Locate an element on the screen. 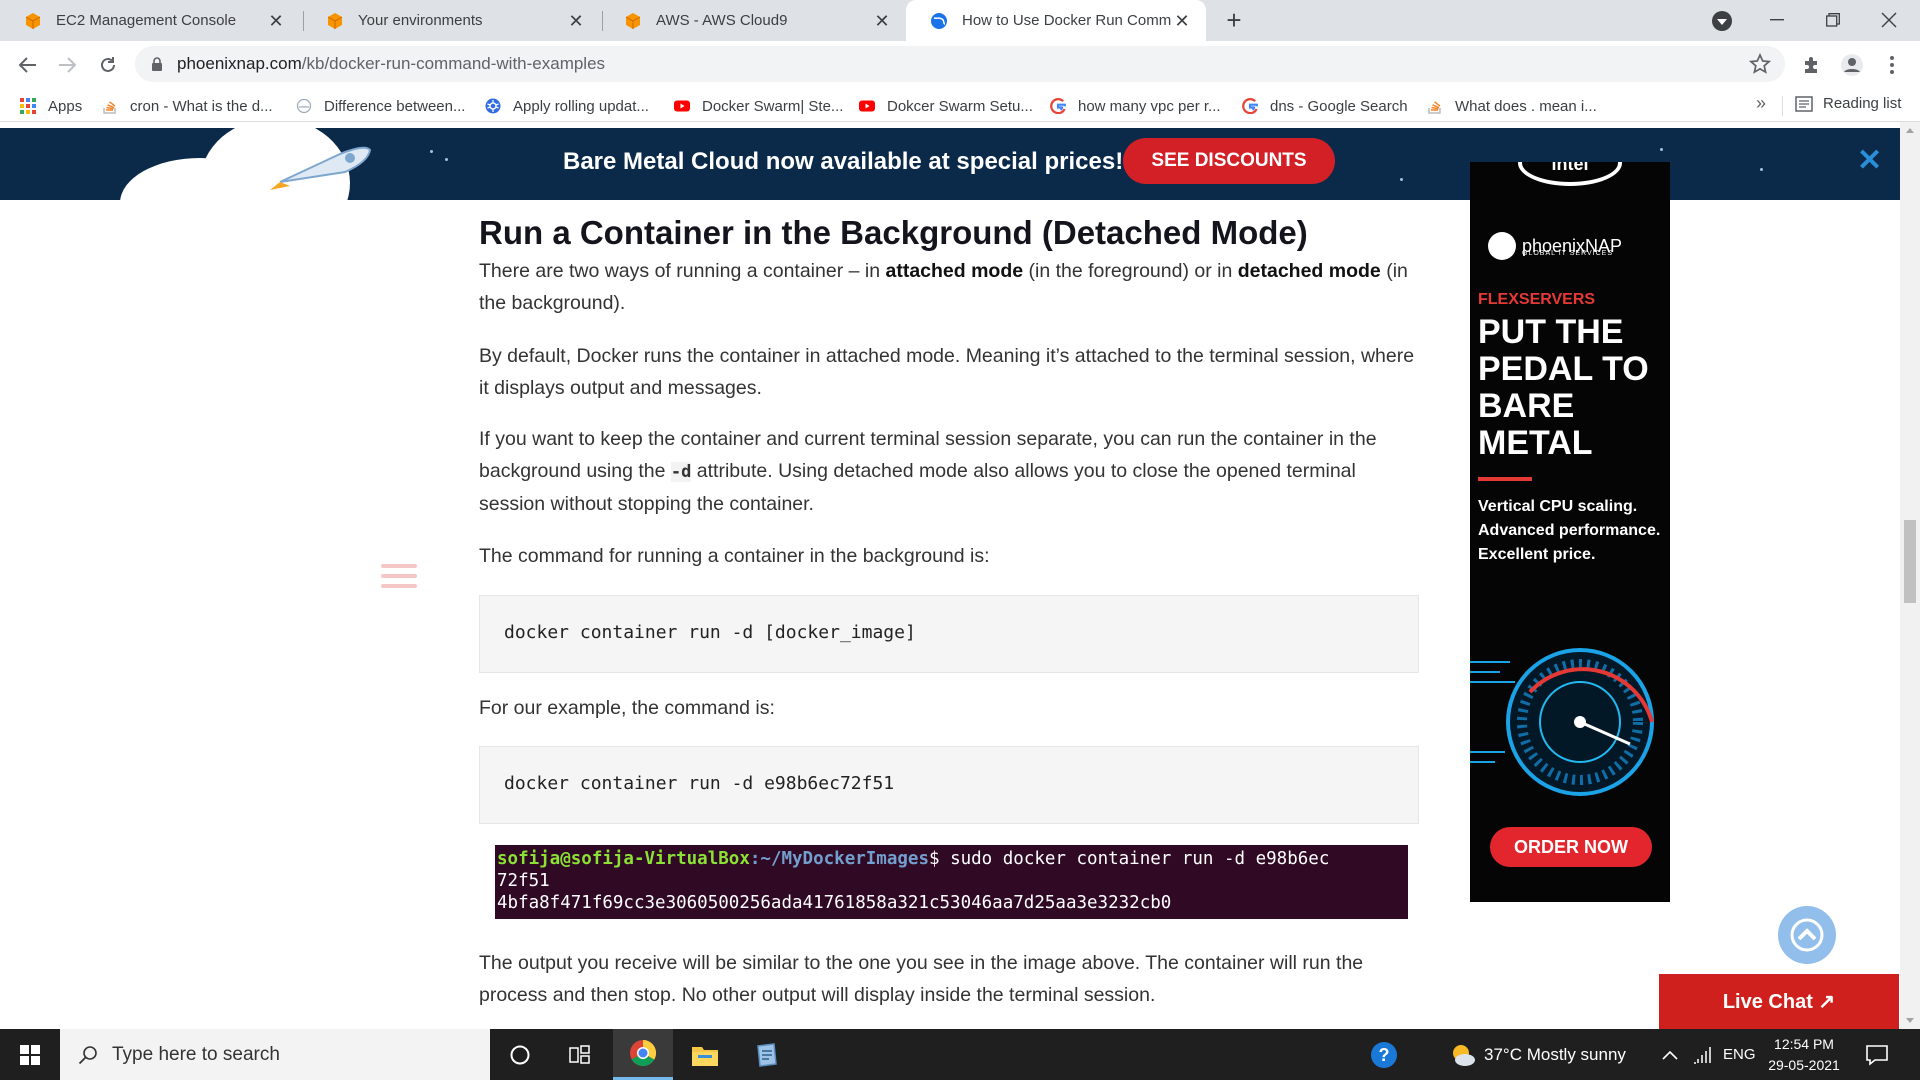  app-window-icon is located at coordinates (767, 1054).